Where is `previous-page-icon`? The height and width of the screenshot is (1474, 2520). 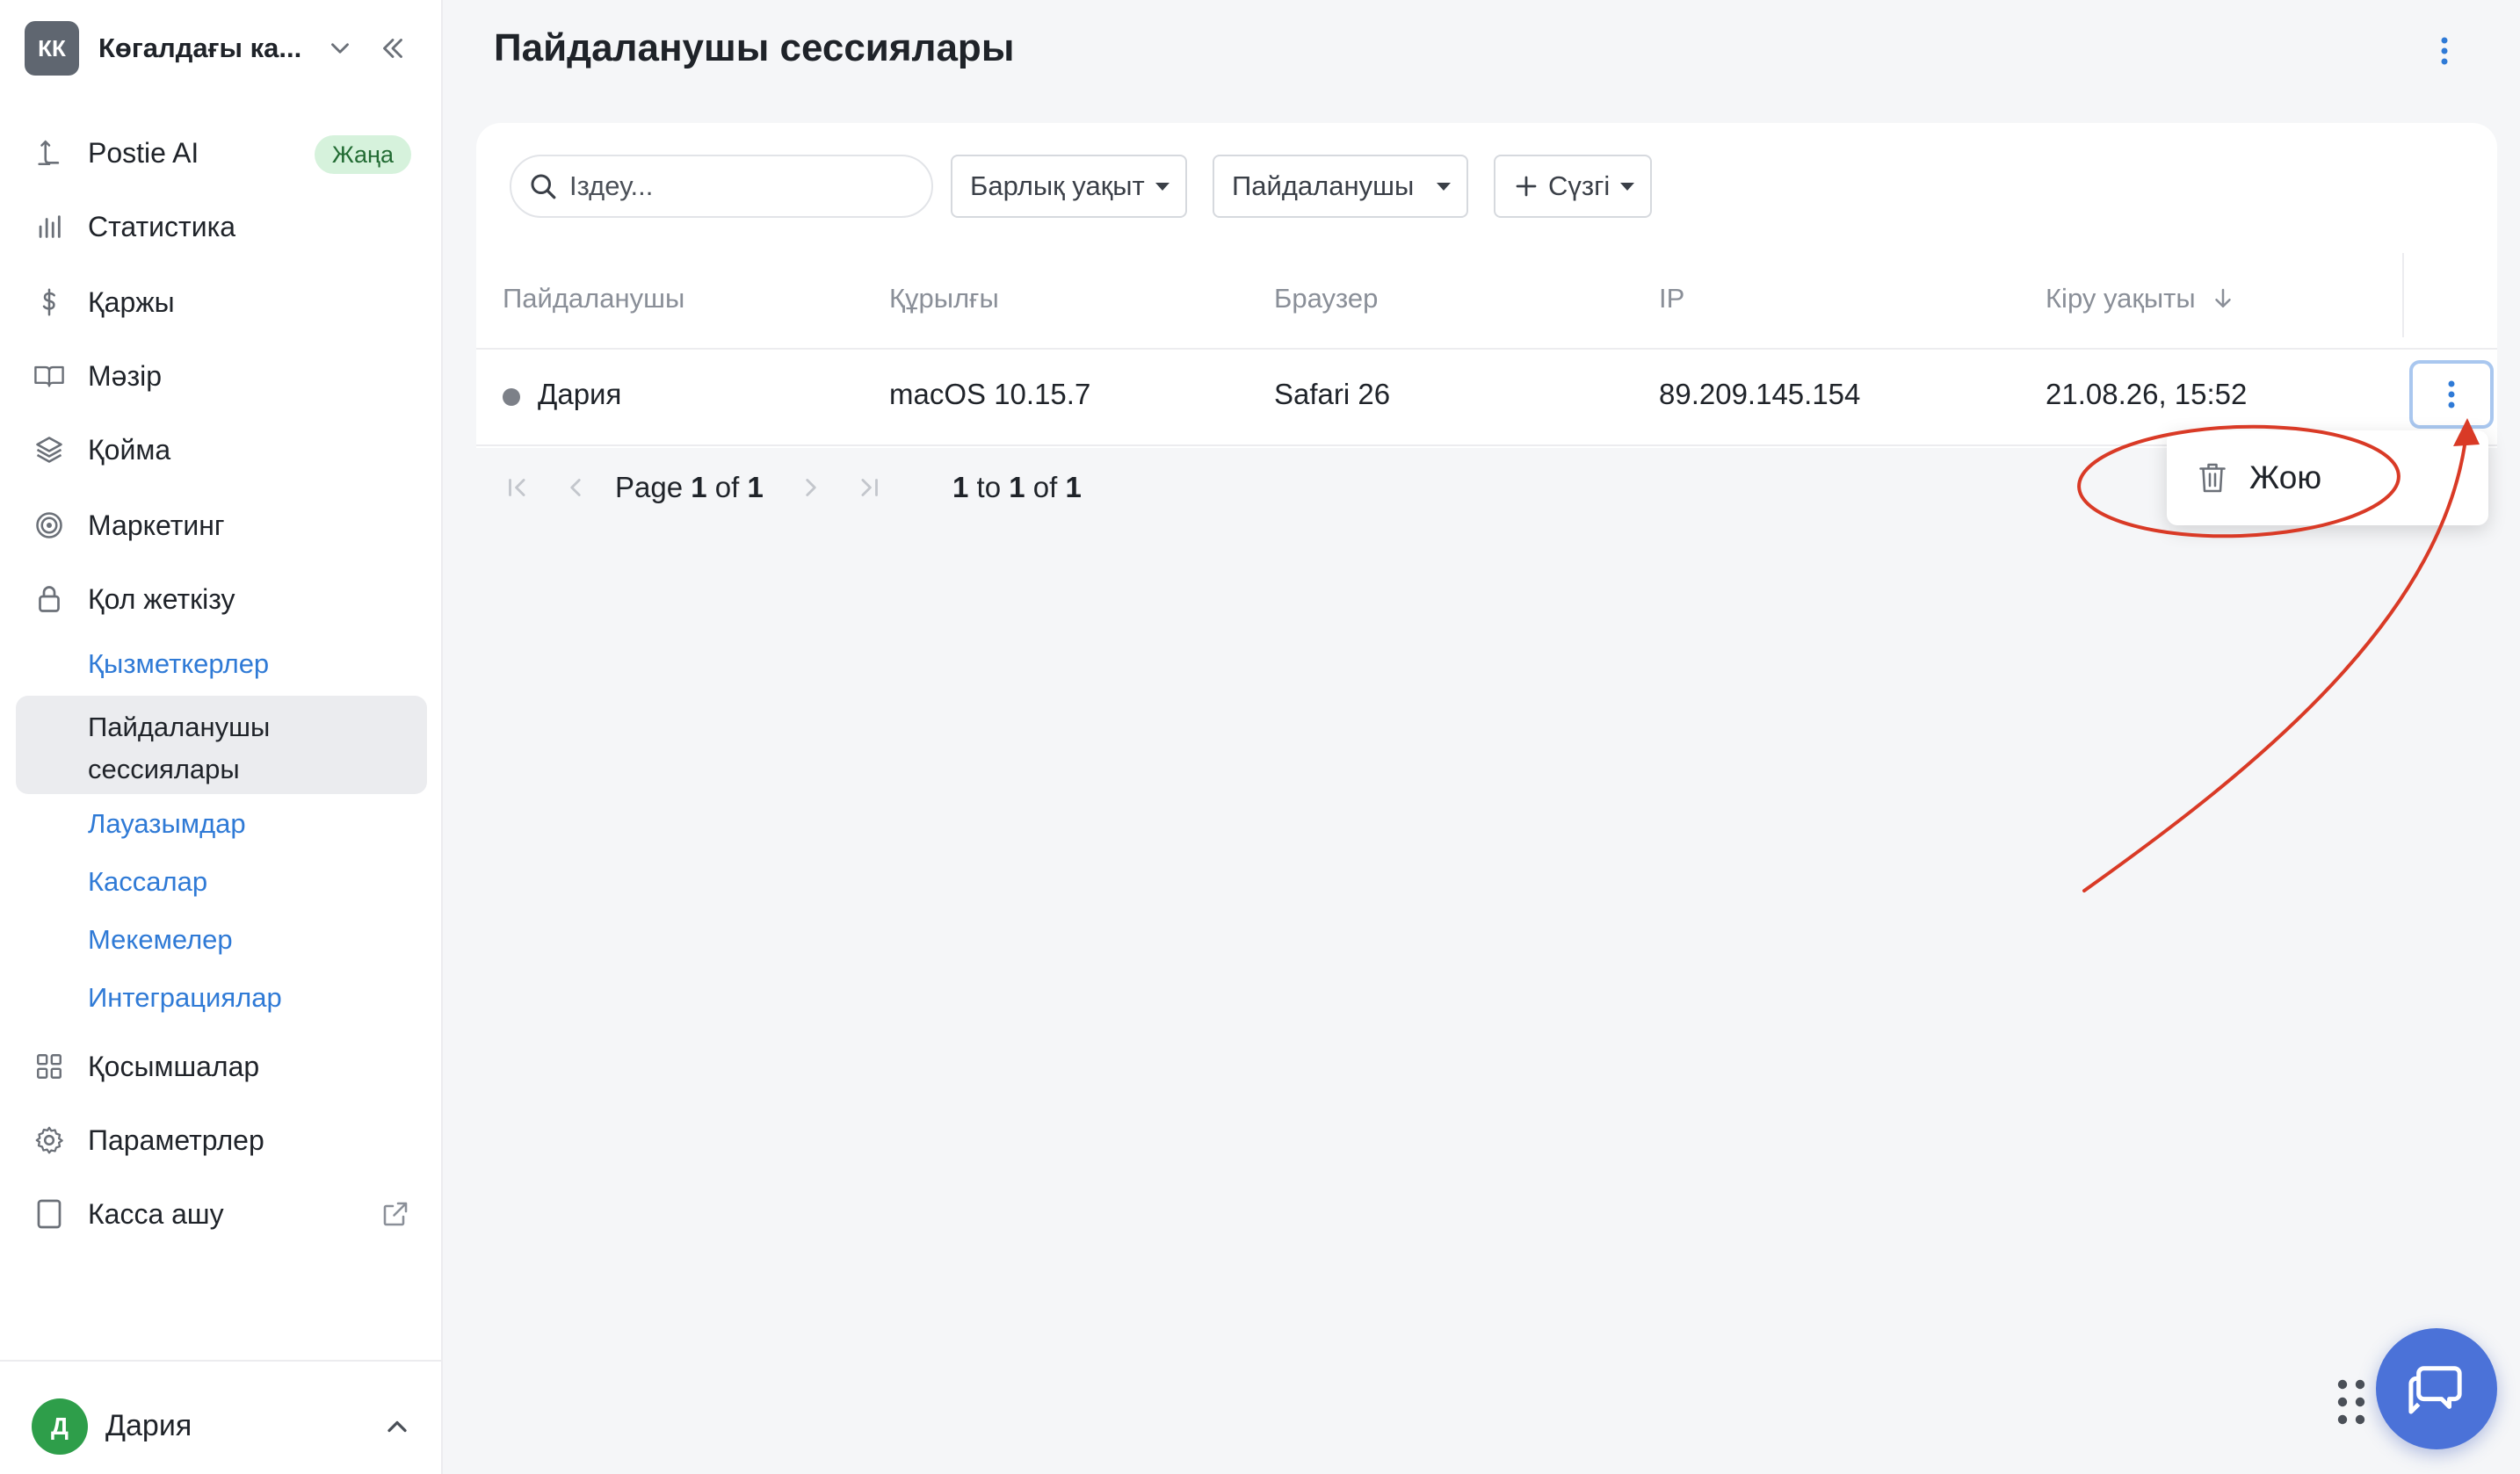 previous-page-icon is located at coordinates (575, 488).